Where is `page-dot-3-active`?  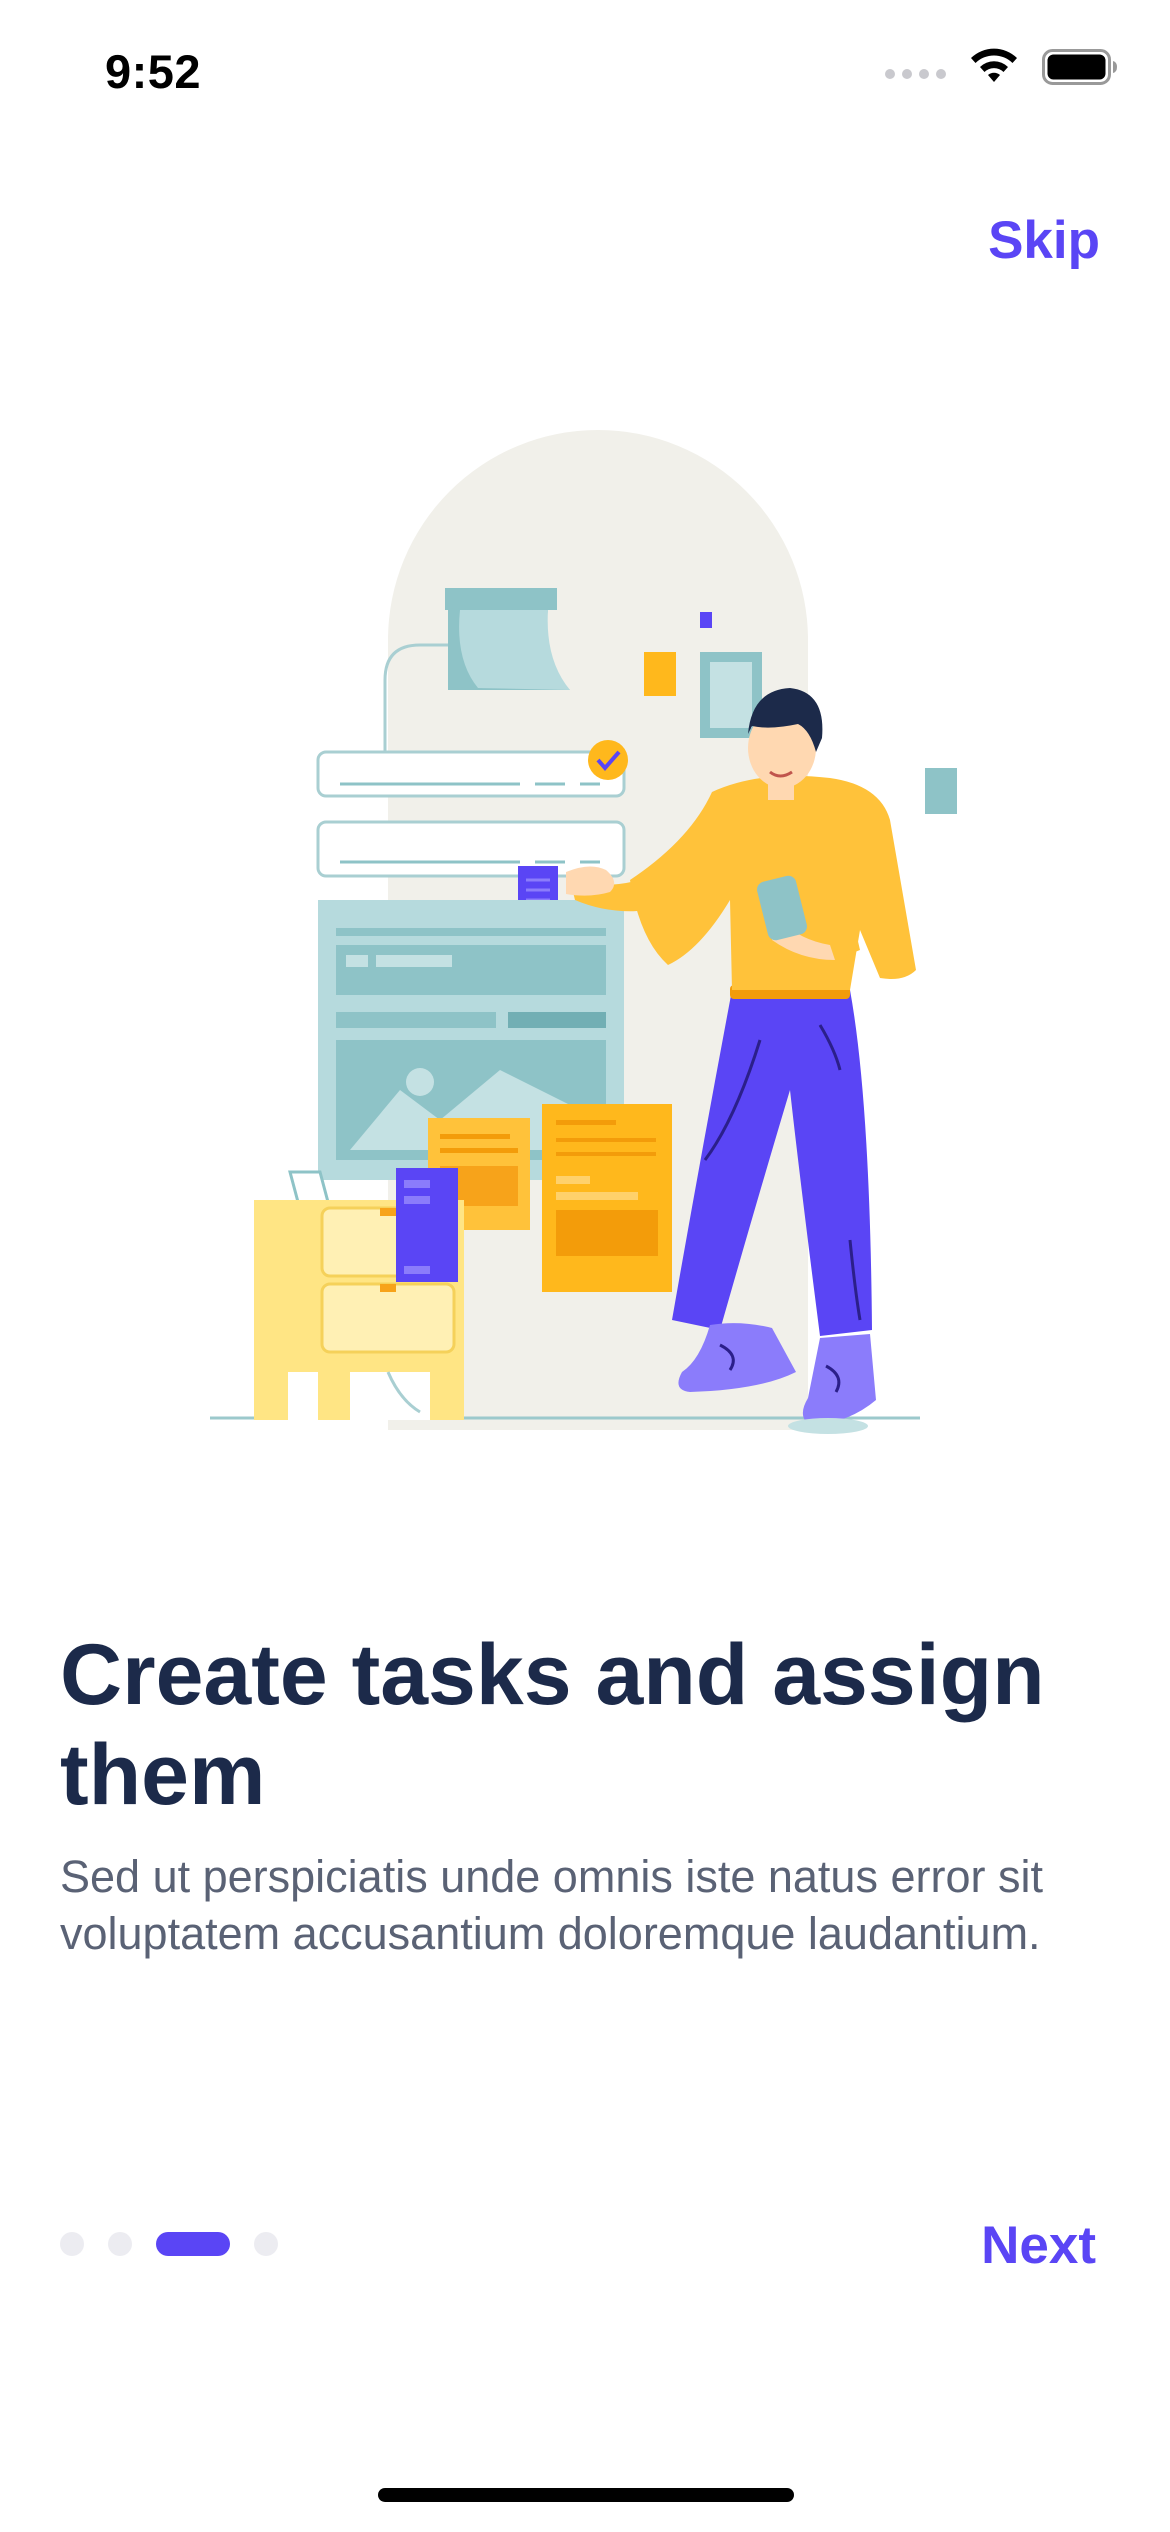 page-dot-3-active is located at coordinates (193, 2244).